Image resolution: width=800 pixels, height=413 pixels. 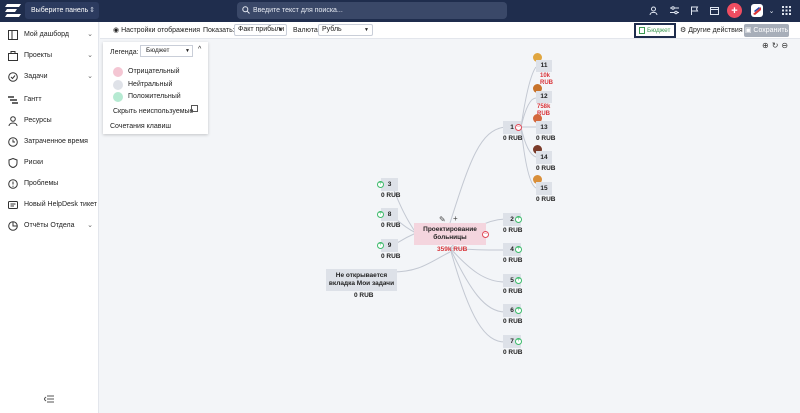 I want to click on node-label: 14, so click(x=544, y=157).